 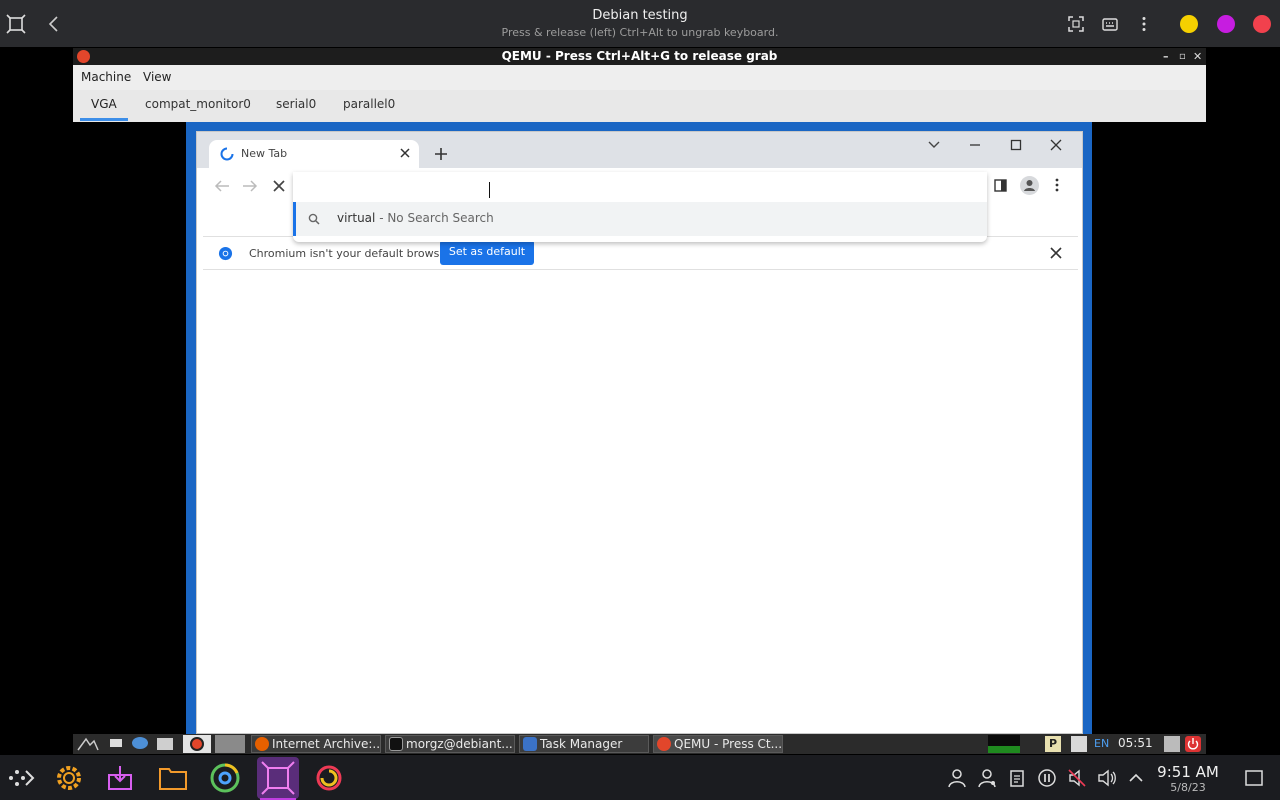 What do you see at coordinates (264, 153) in the screenshot?
I see `tab-title: New Tab` at bounding box center [264, 153].